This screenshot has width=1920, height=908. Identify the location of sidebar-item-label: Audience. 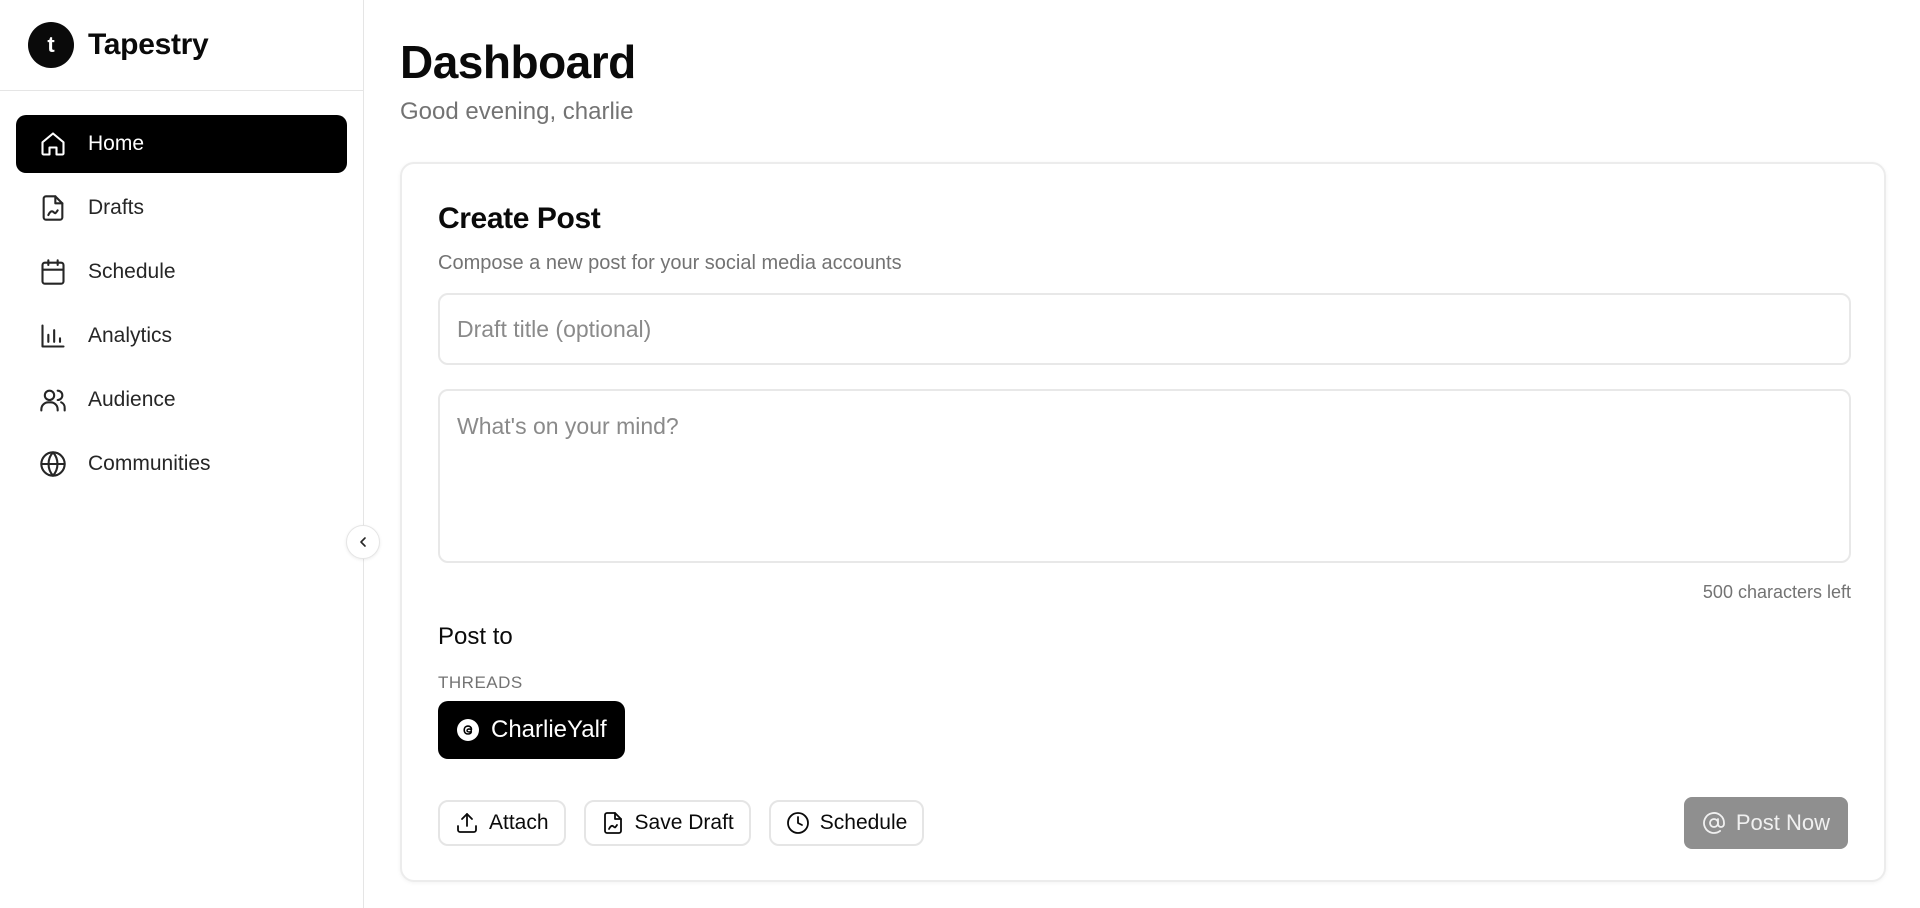
(132, 399).